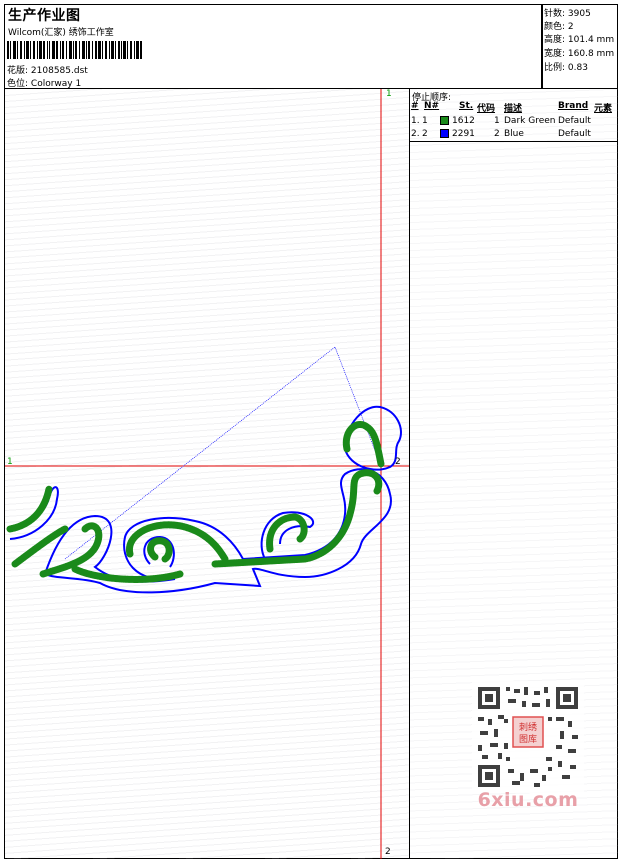 The height and width of the screenshot is (861, 620). Describe the element at coordinates (579, 54) in the screenshot. I see `stat-width: 宽度: 160.8 mm` at that location.